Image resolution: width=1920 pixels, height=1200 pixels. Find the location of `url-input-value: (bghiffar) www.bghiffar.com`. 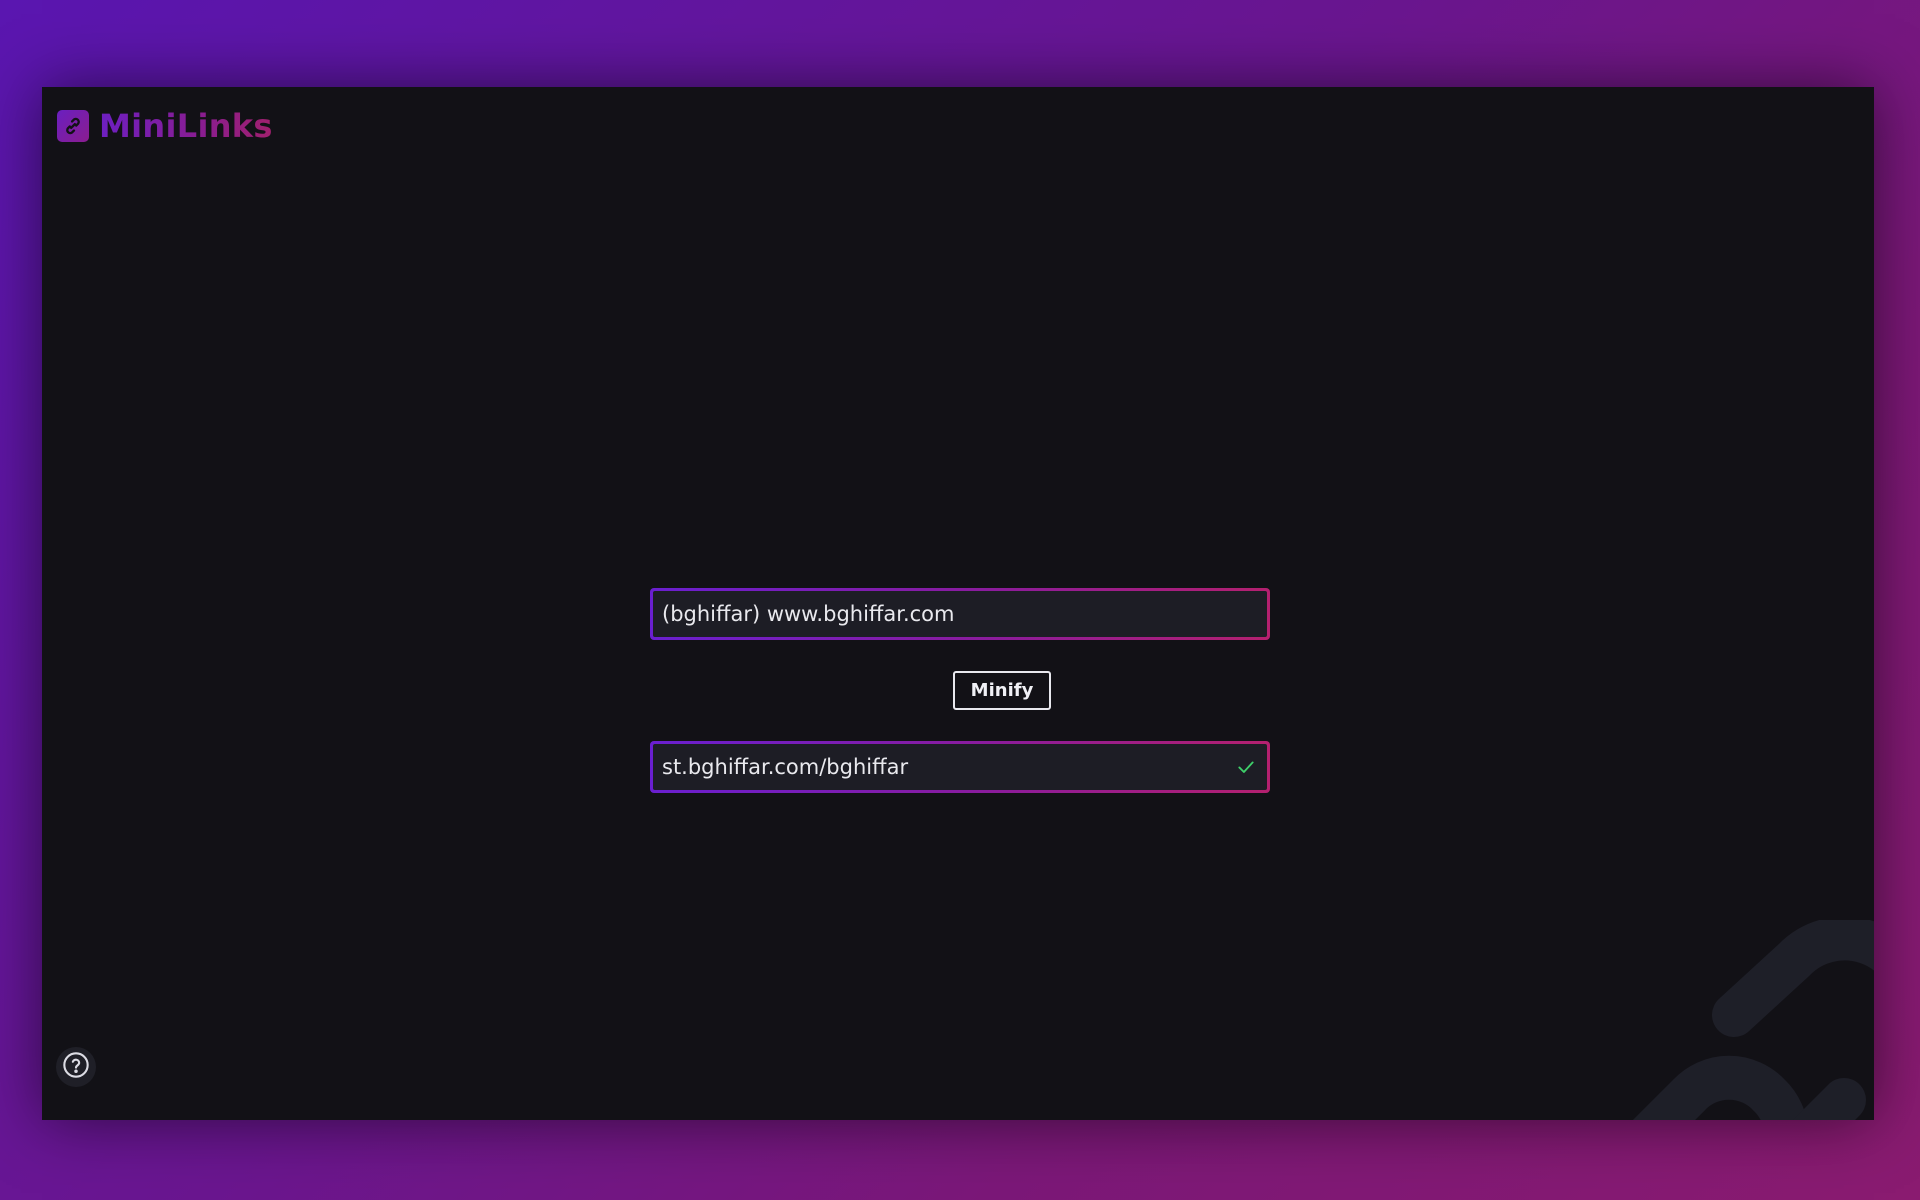

url-input-value: (bghiffar) www.bghiffar.com is located at coordinates (959, 614).